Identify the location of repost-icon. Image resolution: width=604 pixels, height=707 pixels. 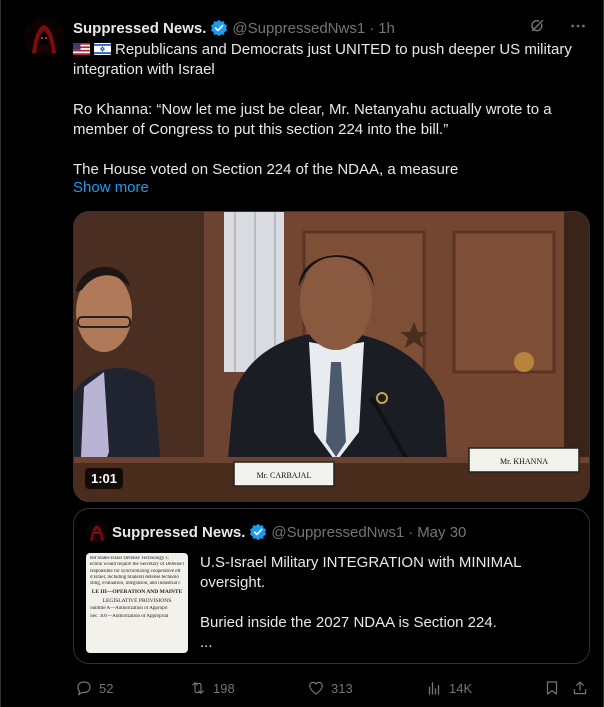
(198, 688).